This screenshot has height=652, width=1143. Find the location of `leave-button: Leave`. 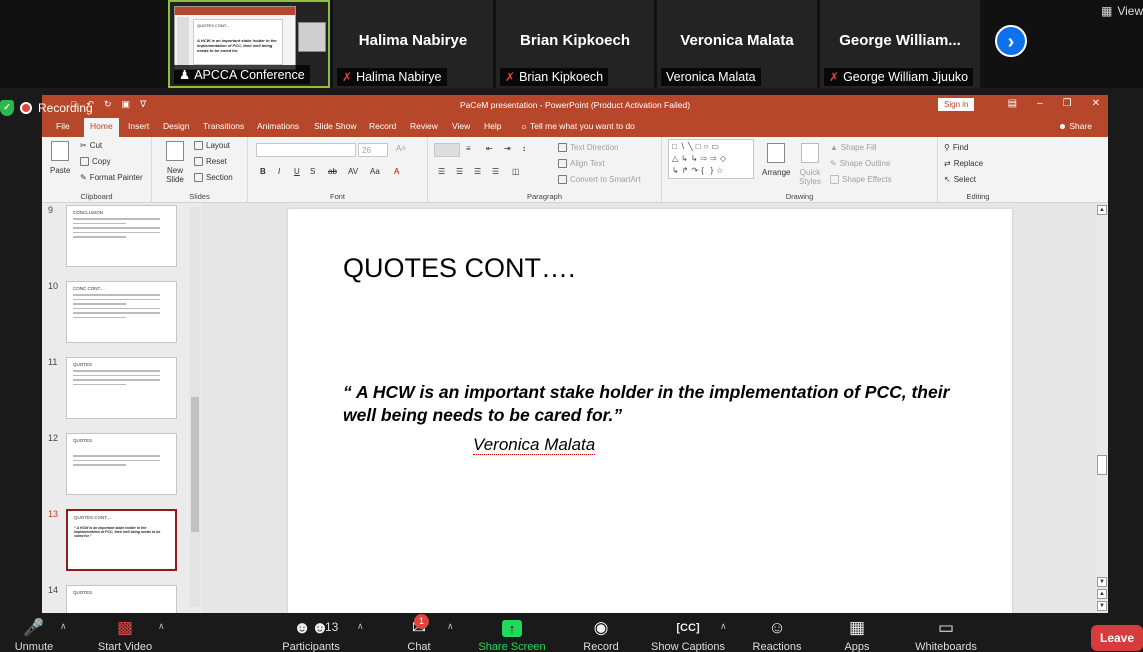

leave-button: Leave is located at coordinates (1117, 638).